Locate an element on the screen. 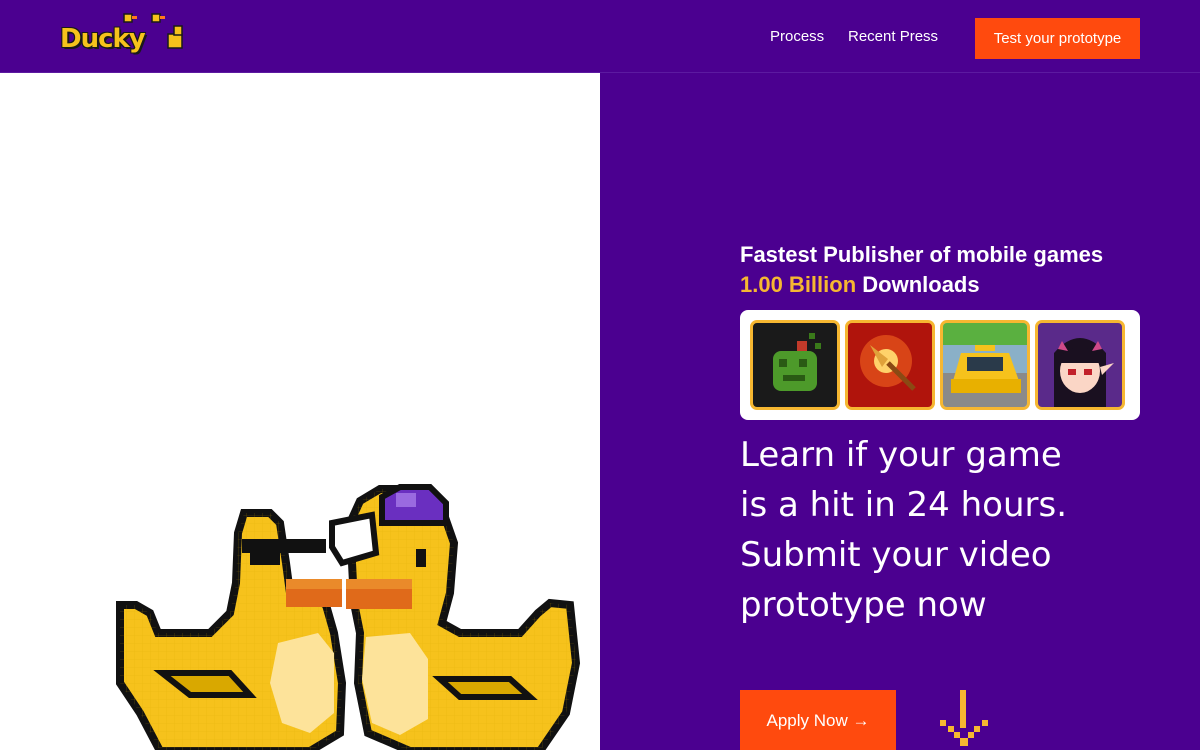 The image size is (1200, 750). nav-process-link: Process is located at coordinates (797, 36).